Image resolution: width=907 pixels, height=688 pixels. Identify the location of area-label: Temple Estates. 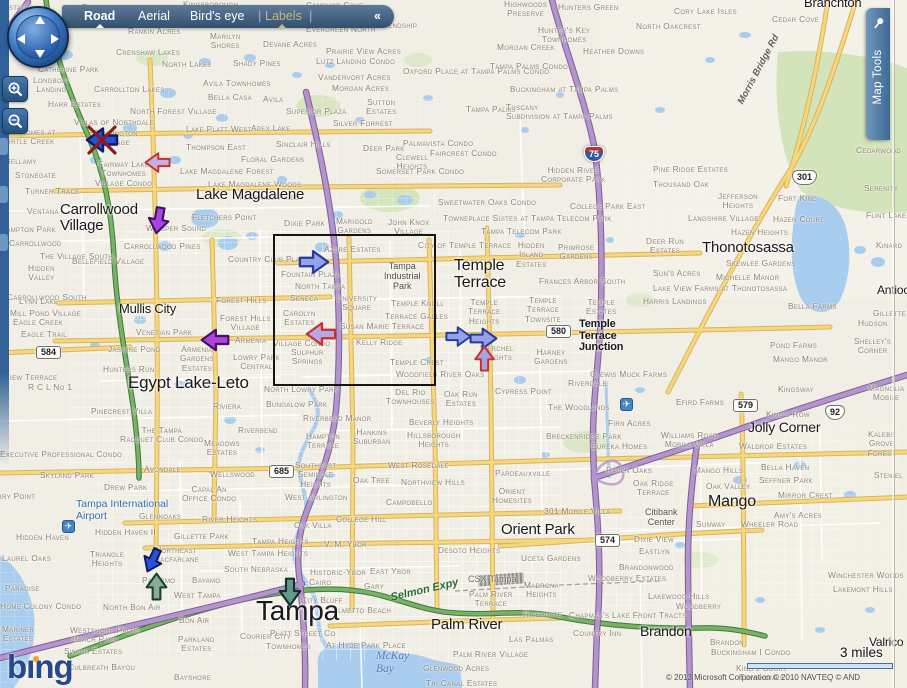
(601, 307).